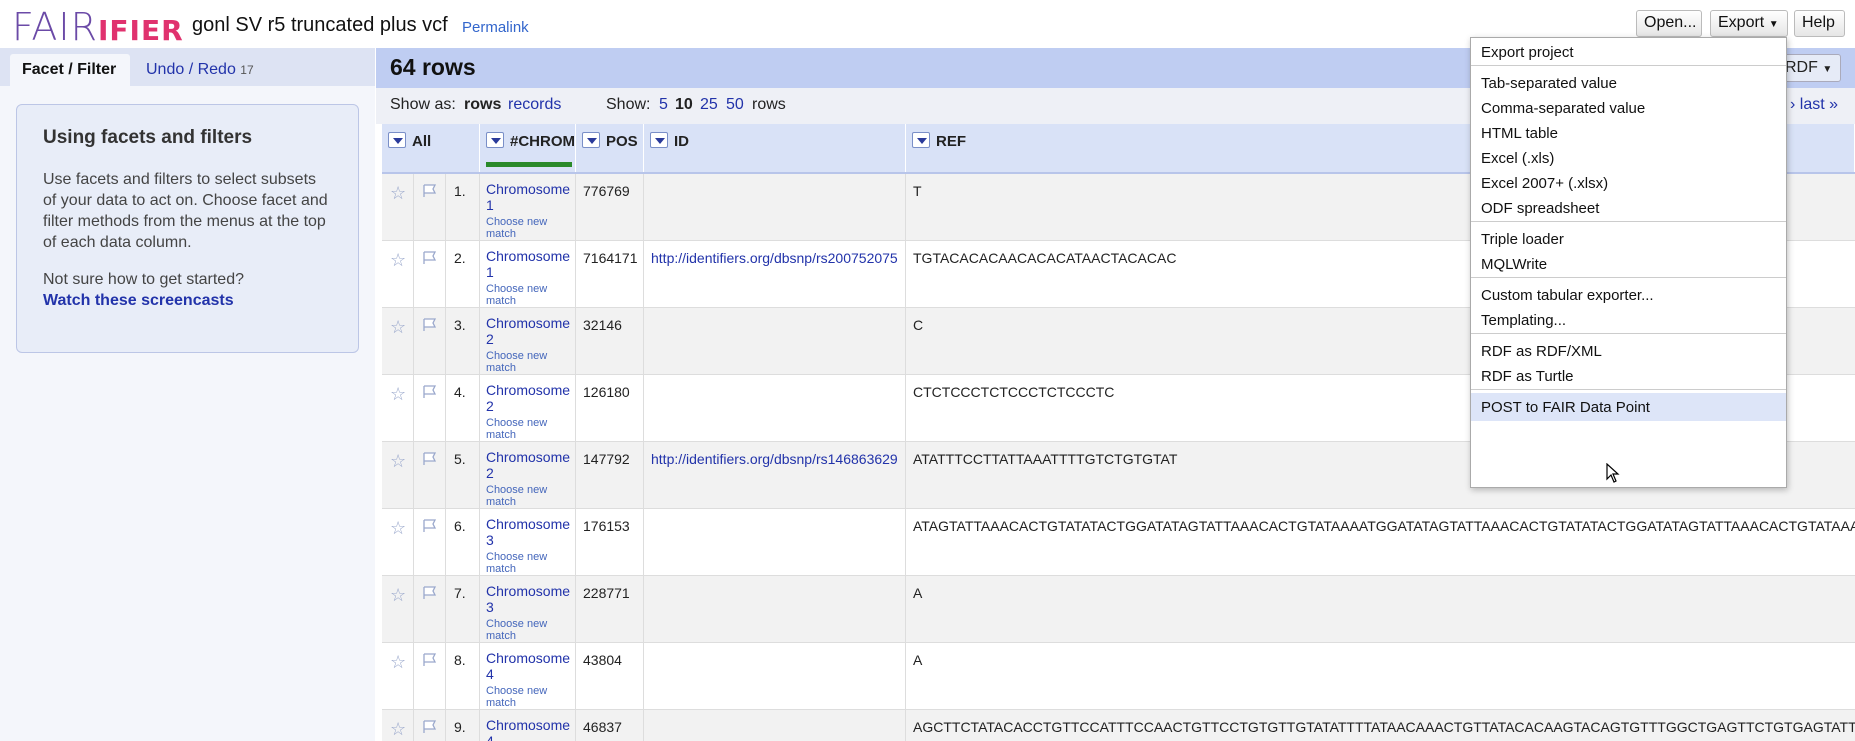 Image resolution: width=1855 pixels, height=741 pixels. I want to click on export-menu-item: Comma-separated value, so click(1628, 108).